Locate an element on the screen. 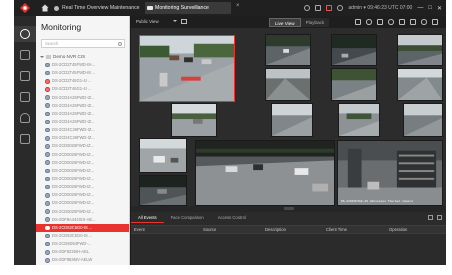 This screenshot has width=452, height=275. col-operation: Operation is located at coordinates (398, 230).